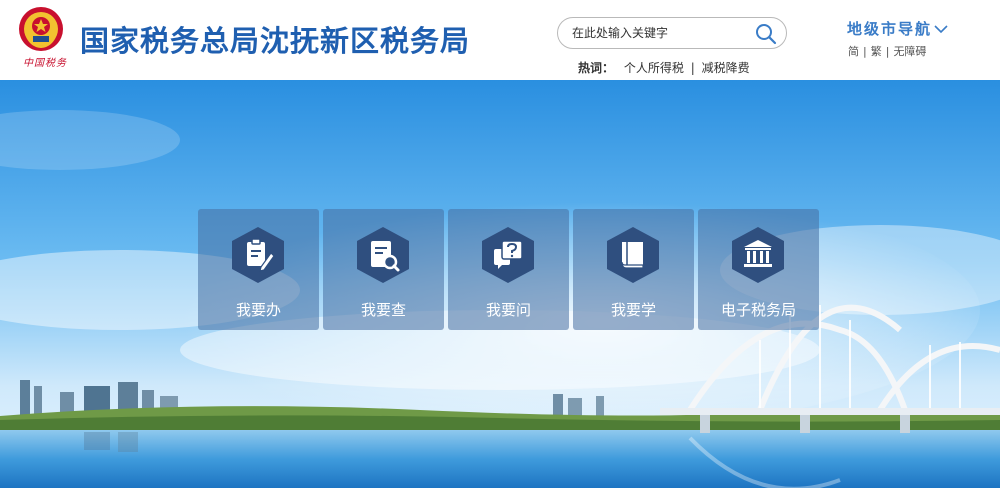 The height and width of the screenshot is (488, 1000). What do you see at coordinates (890, 29) in the screenshot?
I see `city-nav-label: 地级市导航` at bounding box center [890, 29].